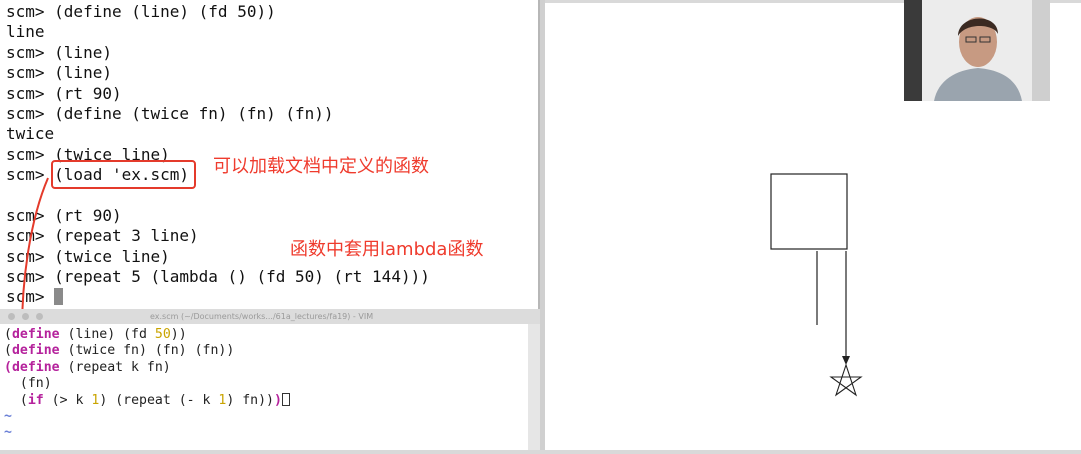 The height and width of the screenshot is (454, 1081). I want to click on webcam-feed, so click(977, 50).